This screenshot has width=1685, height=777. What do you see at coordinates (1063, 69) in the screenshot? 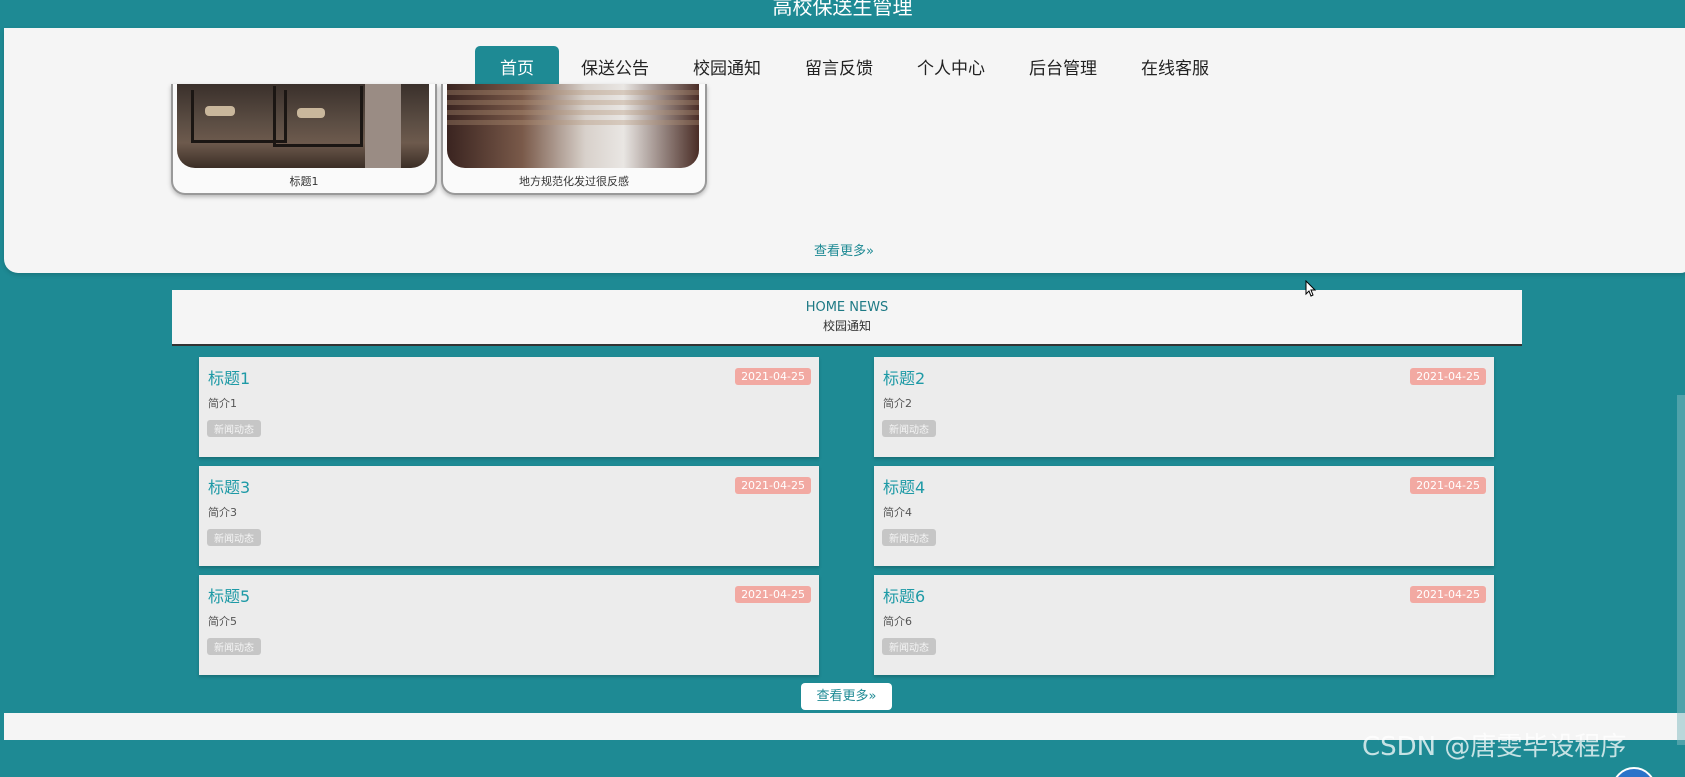
I see `nav-item-admin: 后台管理` at bounding box center [1063, 69].